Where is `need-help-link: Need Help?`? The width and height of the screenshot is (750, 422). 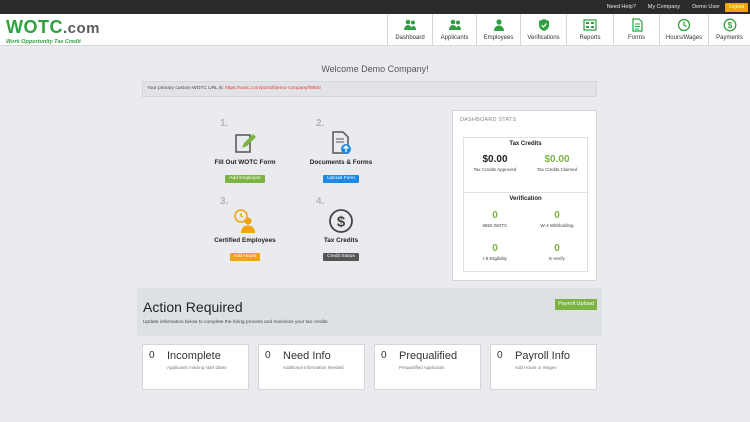 need-help-link: Need Help? is located at coordinates (621, 7).